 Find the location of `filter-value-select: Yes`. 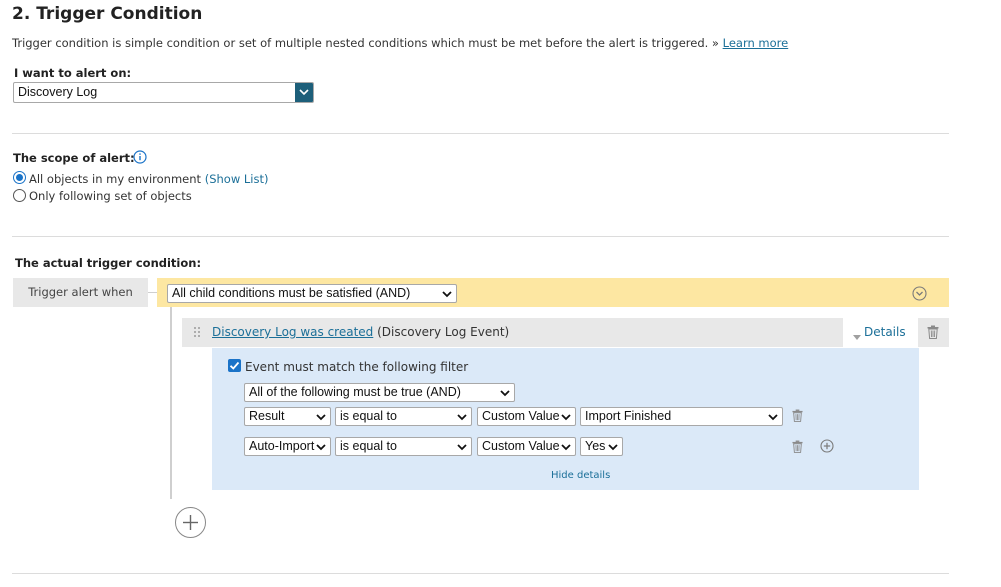

filter-value-select: Yes is located at coordinates (601, 446).